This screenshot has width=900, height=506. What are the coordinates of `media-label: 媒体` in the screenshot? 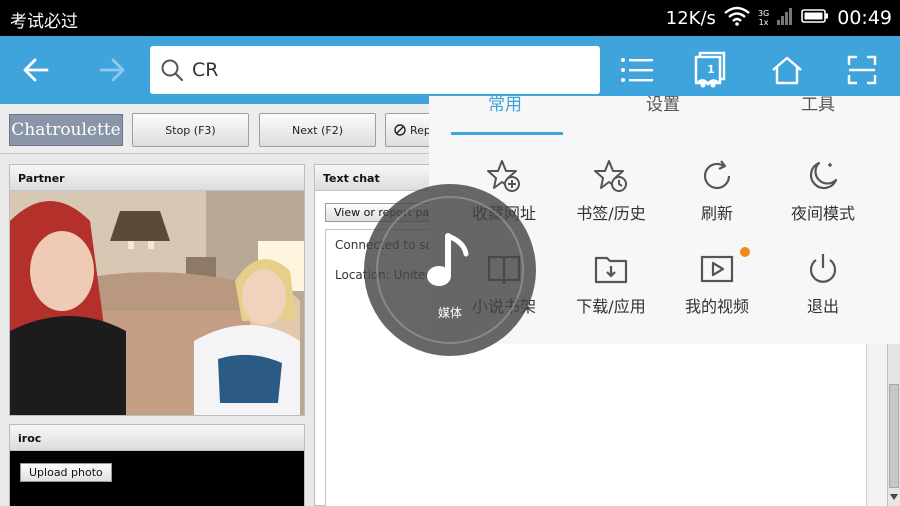 It's located at (449, 313).